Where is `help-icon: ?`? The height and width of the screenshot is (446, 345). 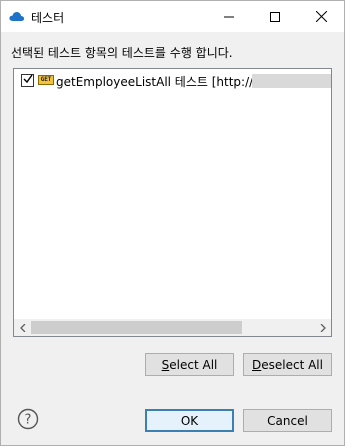 help-icon: ? is located at coordinates (28, 419).